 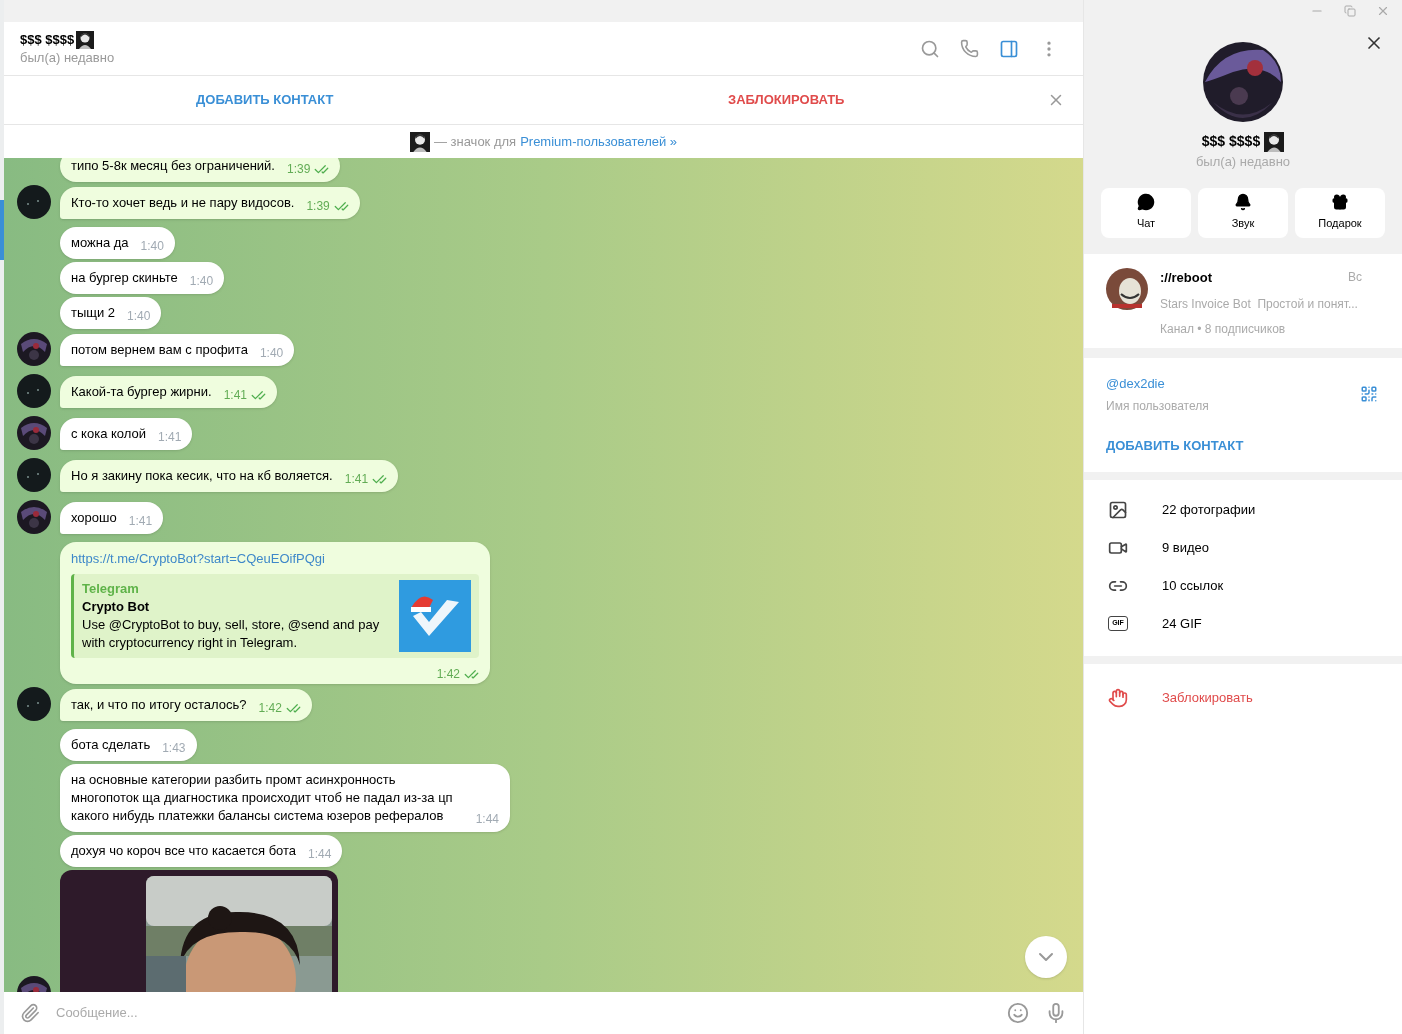 I want to click on chat-icon, so click(x=1146, y=202).